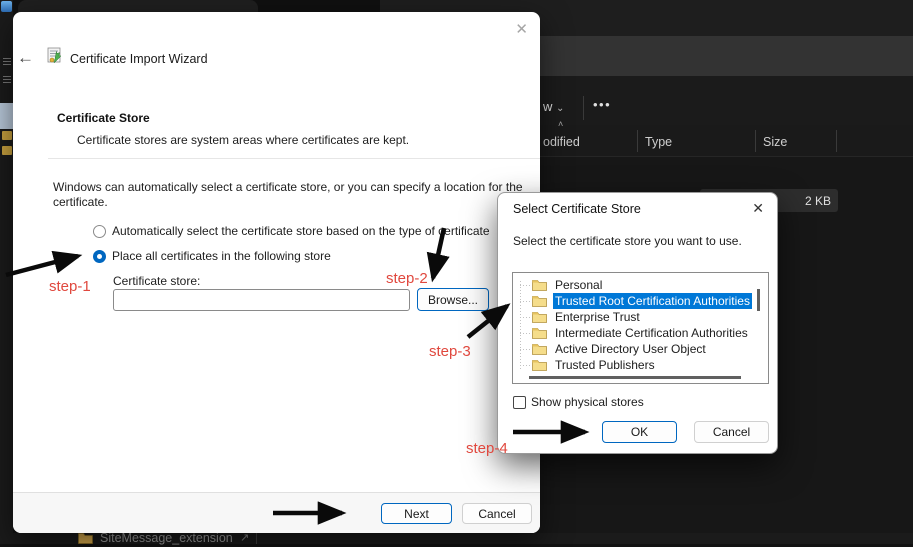  I want to click on column-header-type: Type, so click(658, 142).